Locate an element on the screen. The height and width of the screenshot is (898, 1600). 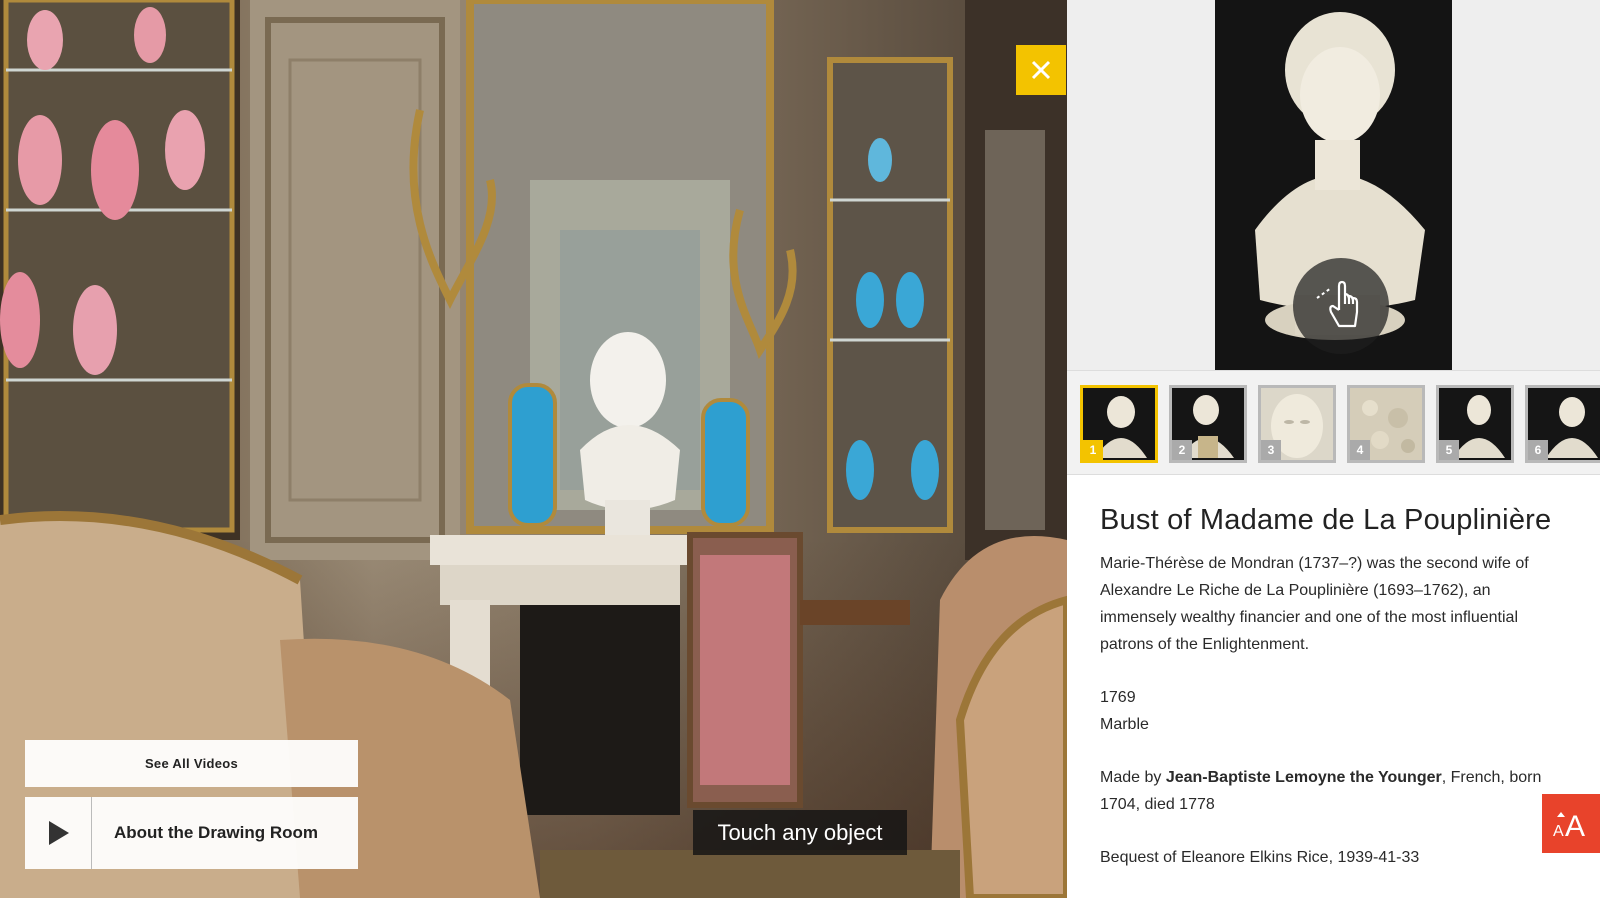
object-main-image is located at coordinates (1333, 185).